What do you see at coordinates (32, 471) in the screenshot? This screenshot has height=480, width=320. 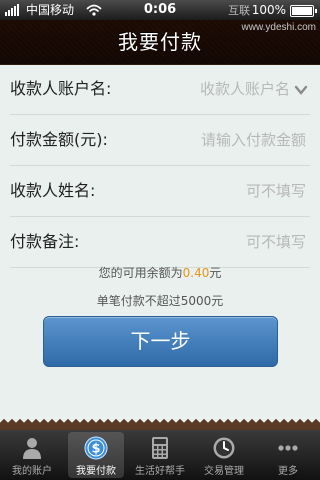 I see `tab-label: 我的账户` at bounding box center [32, 471].